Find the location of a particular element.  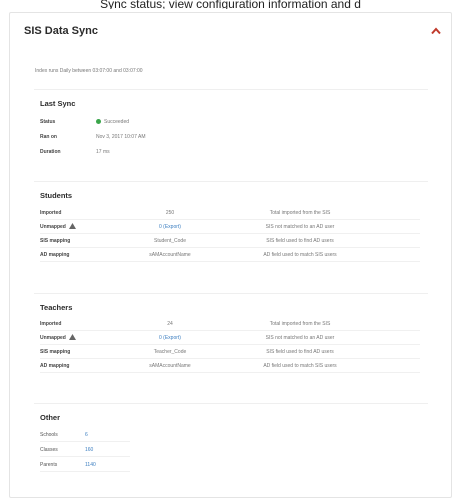

status-value: Succeeded is located at coordinates (112, 122).